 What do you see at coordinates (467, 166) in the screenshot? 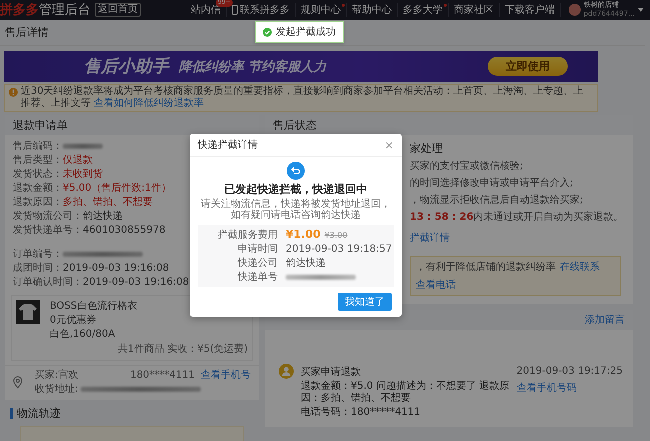
I see `status-text: 买家的支付宝或微信核验;` at bounding box center [467, 166].